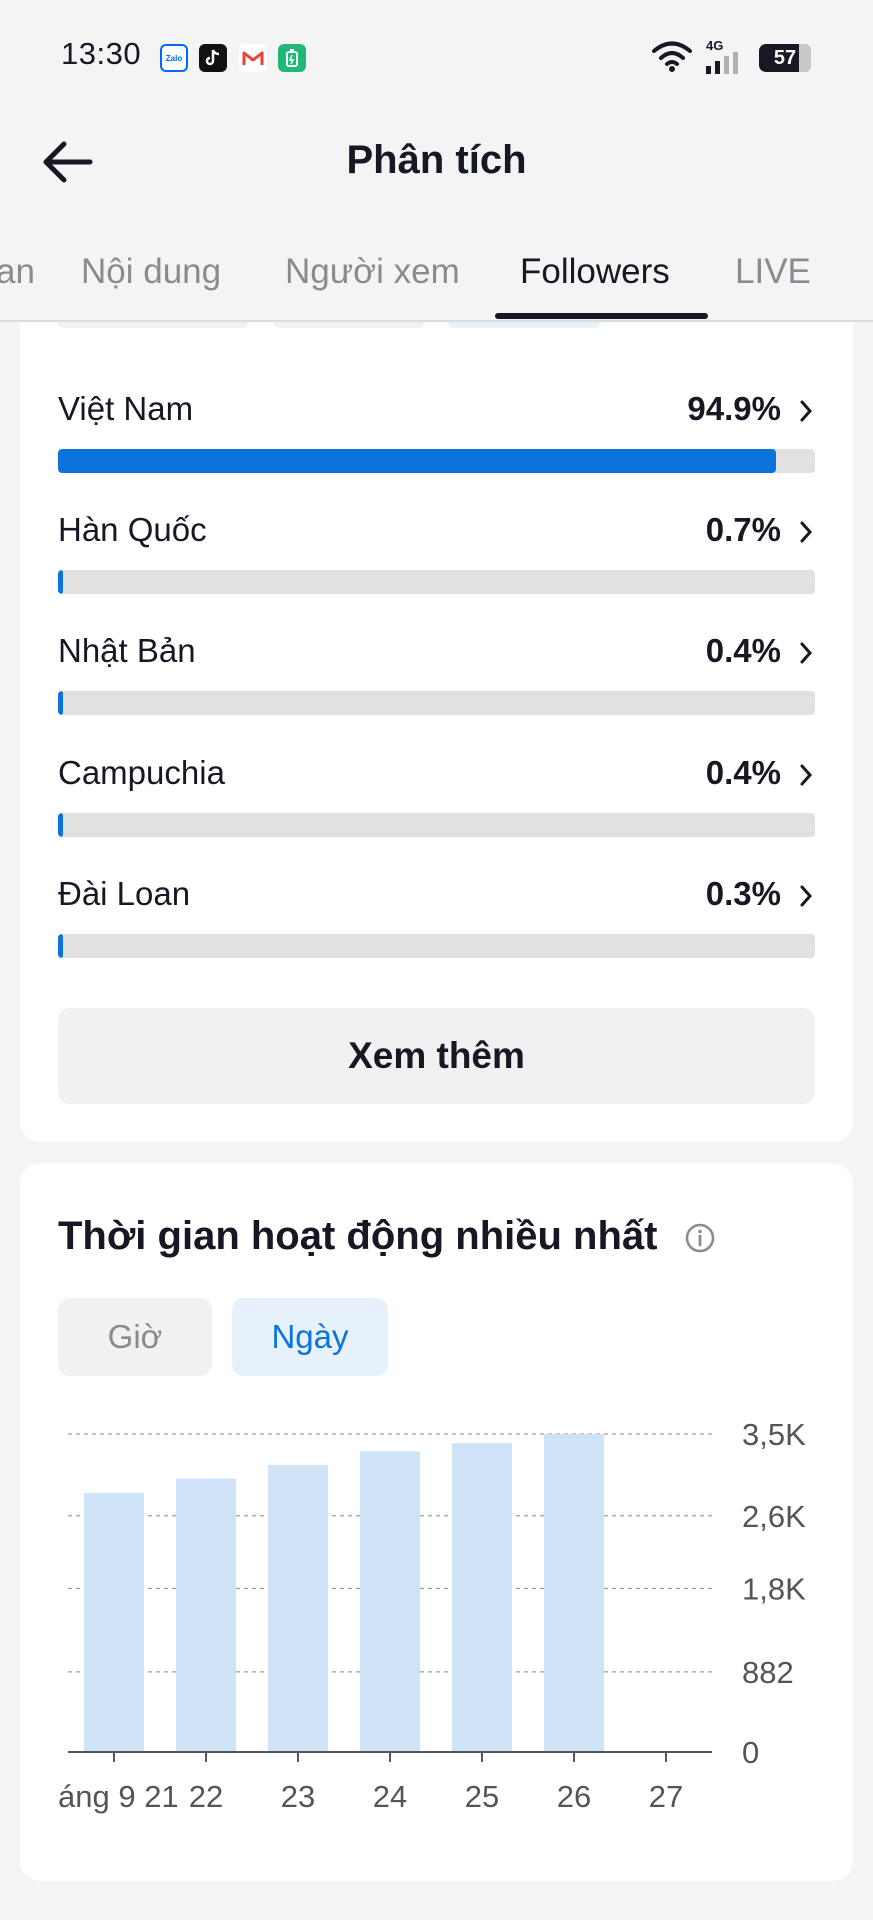 The width and height of the screenshot is (873, 1920). I want to click on y-tick-label: 1,8K, so click(774, 1588).